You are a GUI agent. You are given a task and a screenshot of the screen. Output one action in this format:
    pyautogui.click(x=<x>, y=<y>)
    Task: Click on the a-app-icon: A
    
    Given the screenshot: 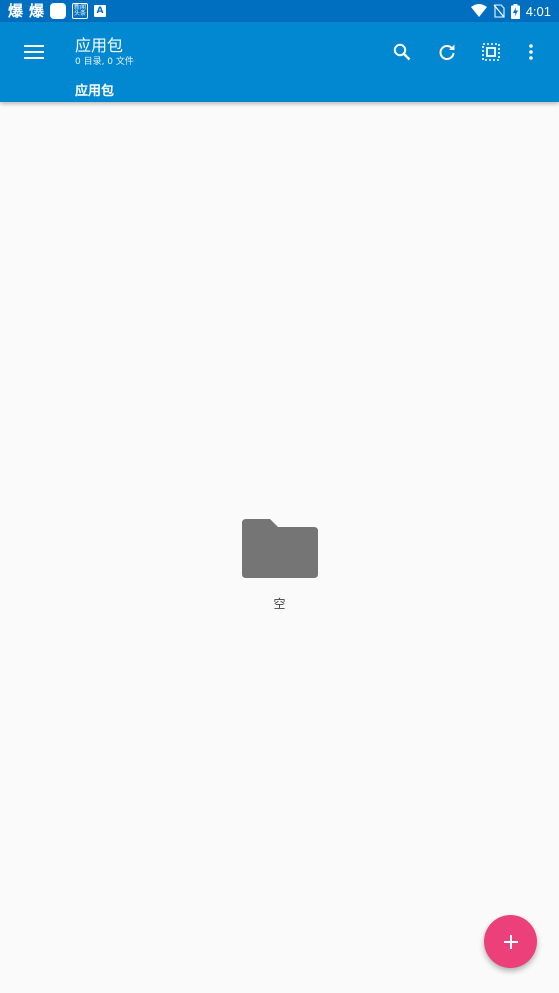 What is the action you would take?
    pyautogui.click(x=100, y=11)
    